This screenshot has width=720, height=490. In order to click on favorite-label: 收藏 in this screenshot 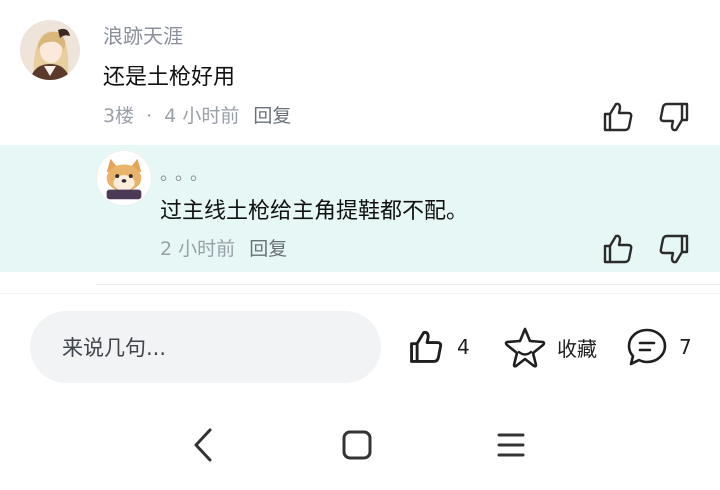, I will do `click(577, 348)`.